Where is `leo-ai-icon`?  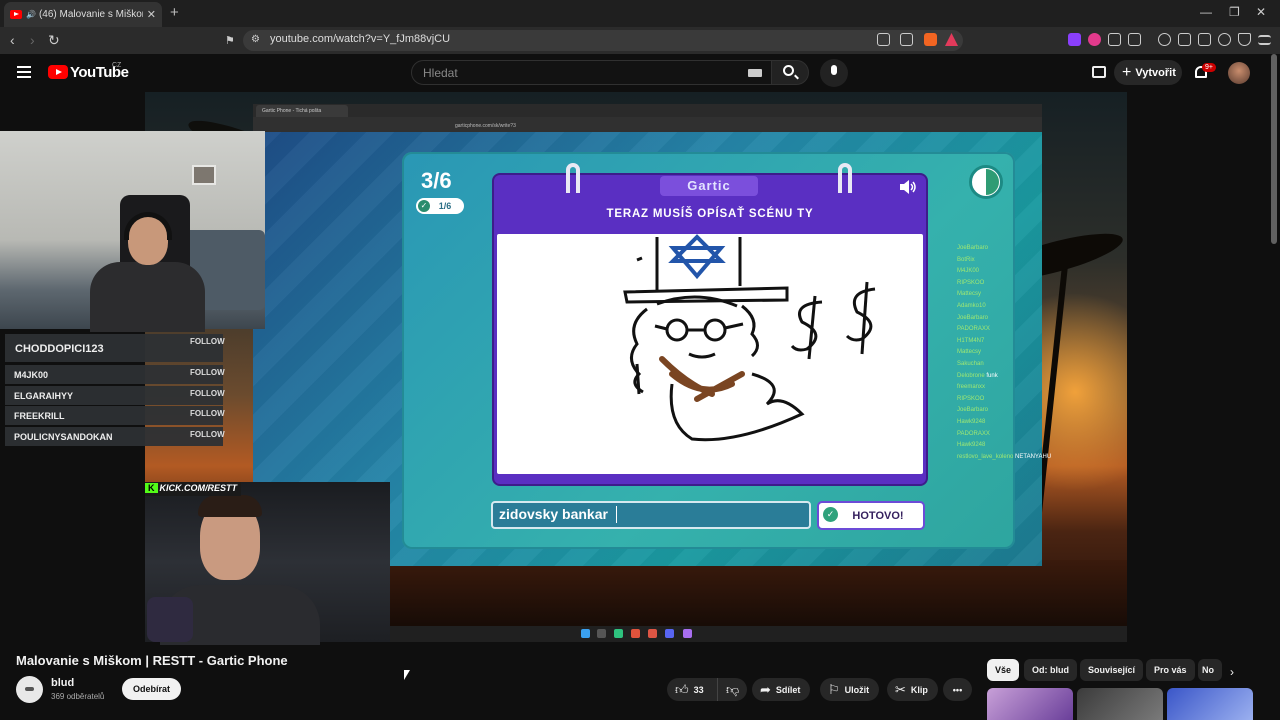 leo-ai-icon is located at coordinates (1224, 39).